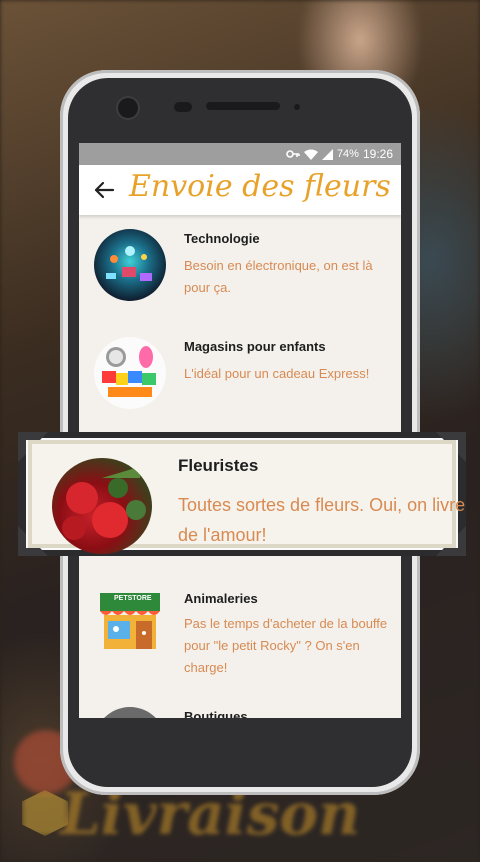 The height and width of the screenshot is (862, 480). Describe the element at coordinates (104, 190) in the screenshot. I see `back-arrow-icon` at that location.